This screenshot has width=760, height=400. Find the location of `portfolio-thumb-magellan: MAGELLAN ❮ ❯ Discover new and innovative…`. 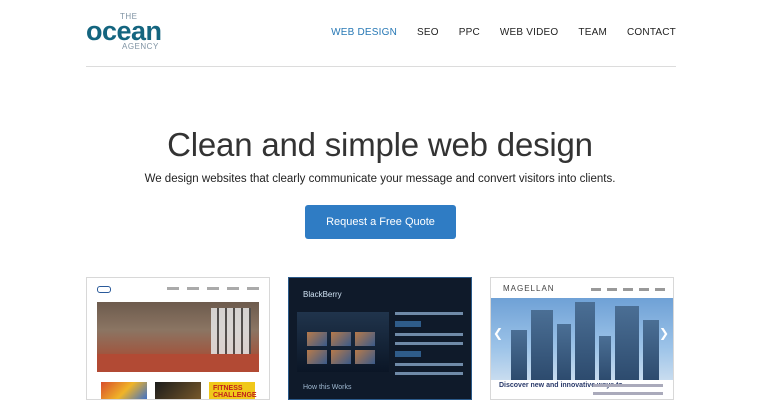

portfolio-thumb-magellan: MAGELLAN ❮ ❯ Discover new and innovative… is located at coordinates (582, 338).